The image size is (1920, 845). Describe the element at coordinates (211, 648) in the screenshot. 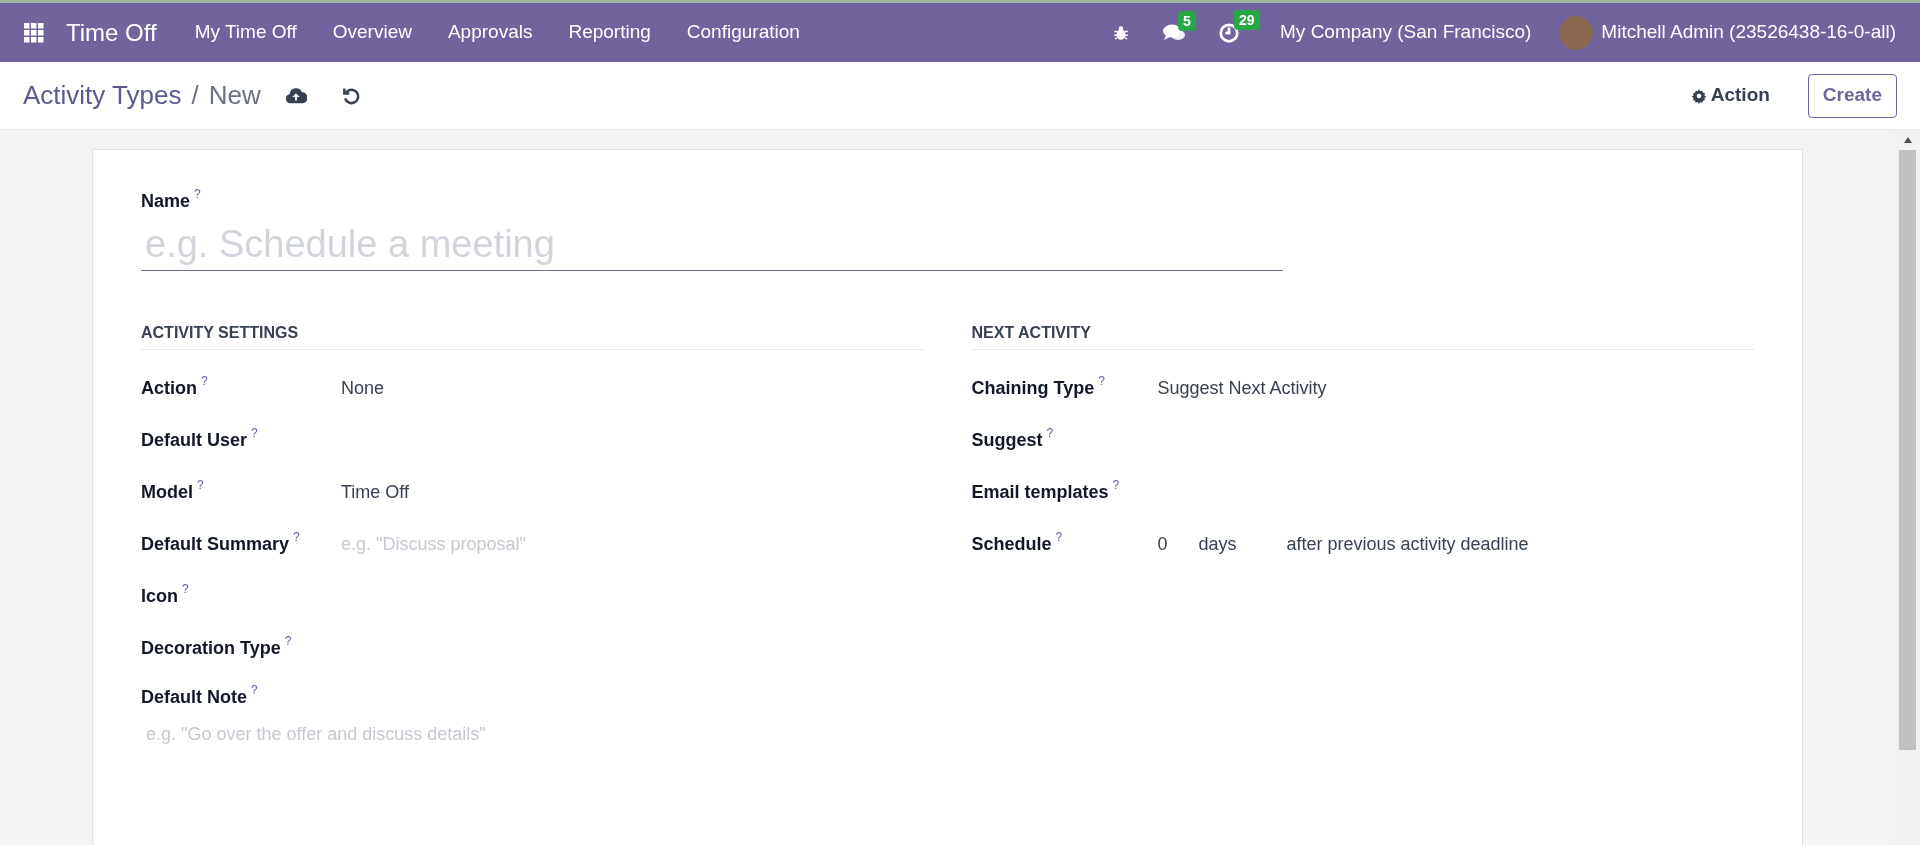

I see `field-label: Decoration Type` at that location.